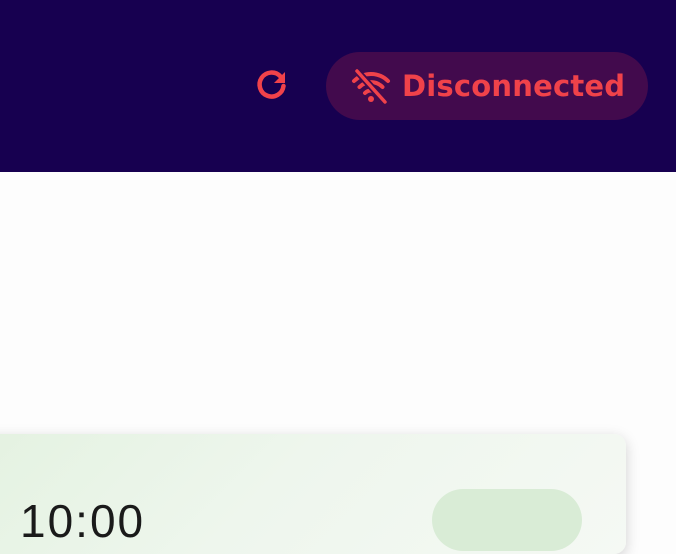 The image size is (676, 554). I want to click on connection-status-label: Disconnected, so click(514, 86).